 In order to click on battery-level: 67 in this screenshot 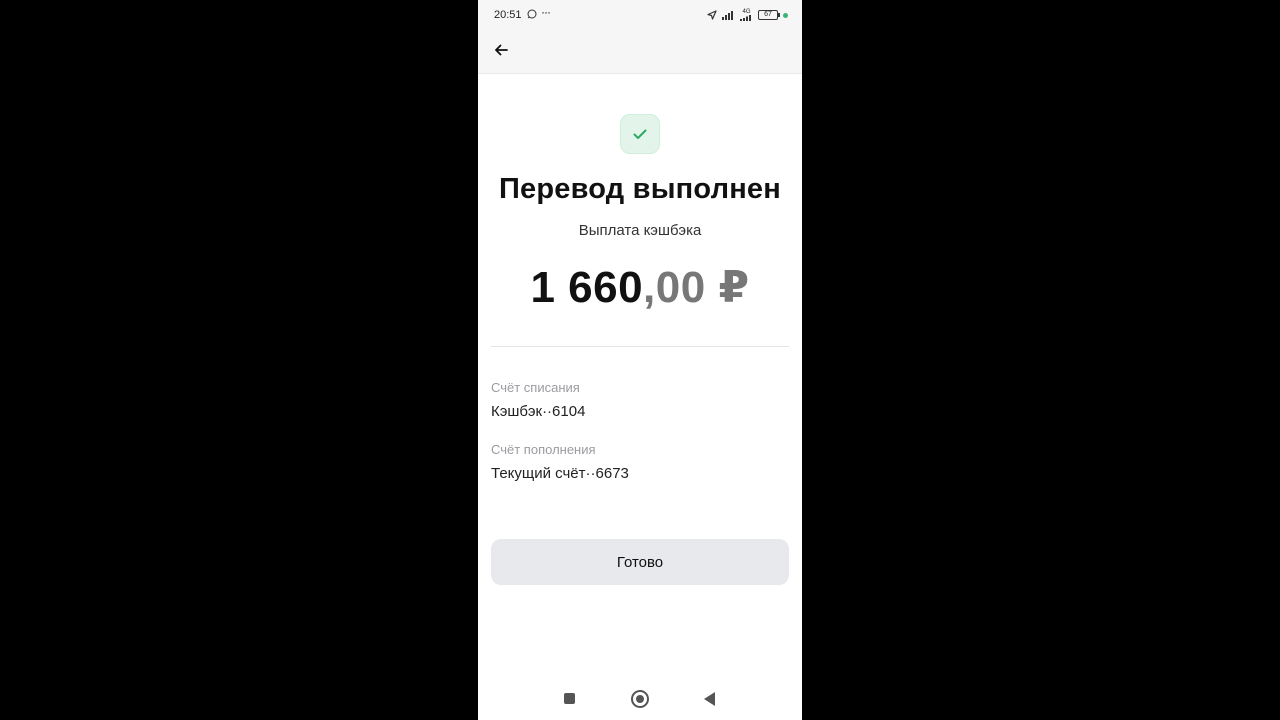, I will do `click(768, 14)`.